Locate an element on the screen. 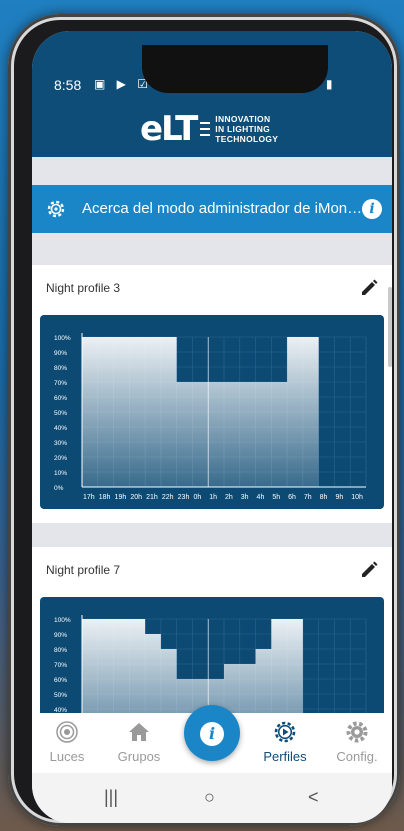 The width and height of the screenshot is (404, 831). profile-title: Night profile 3 is located at coordinates (83, 288).